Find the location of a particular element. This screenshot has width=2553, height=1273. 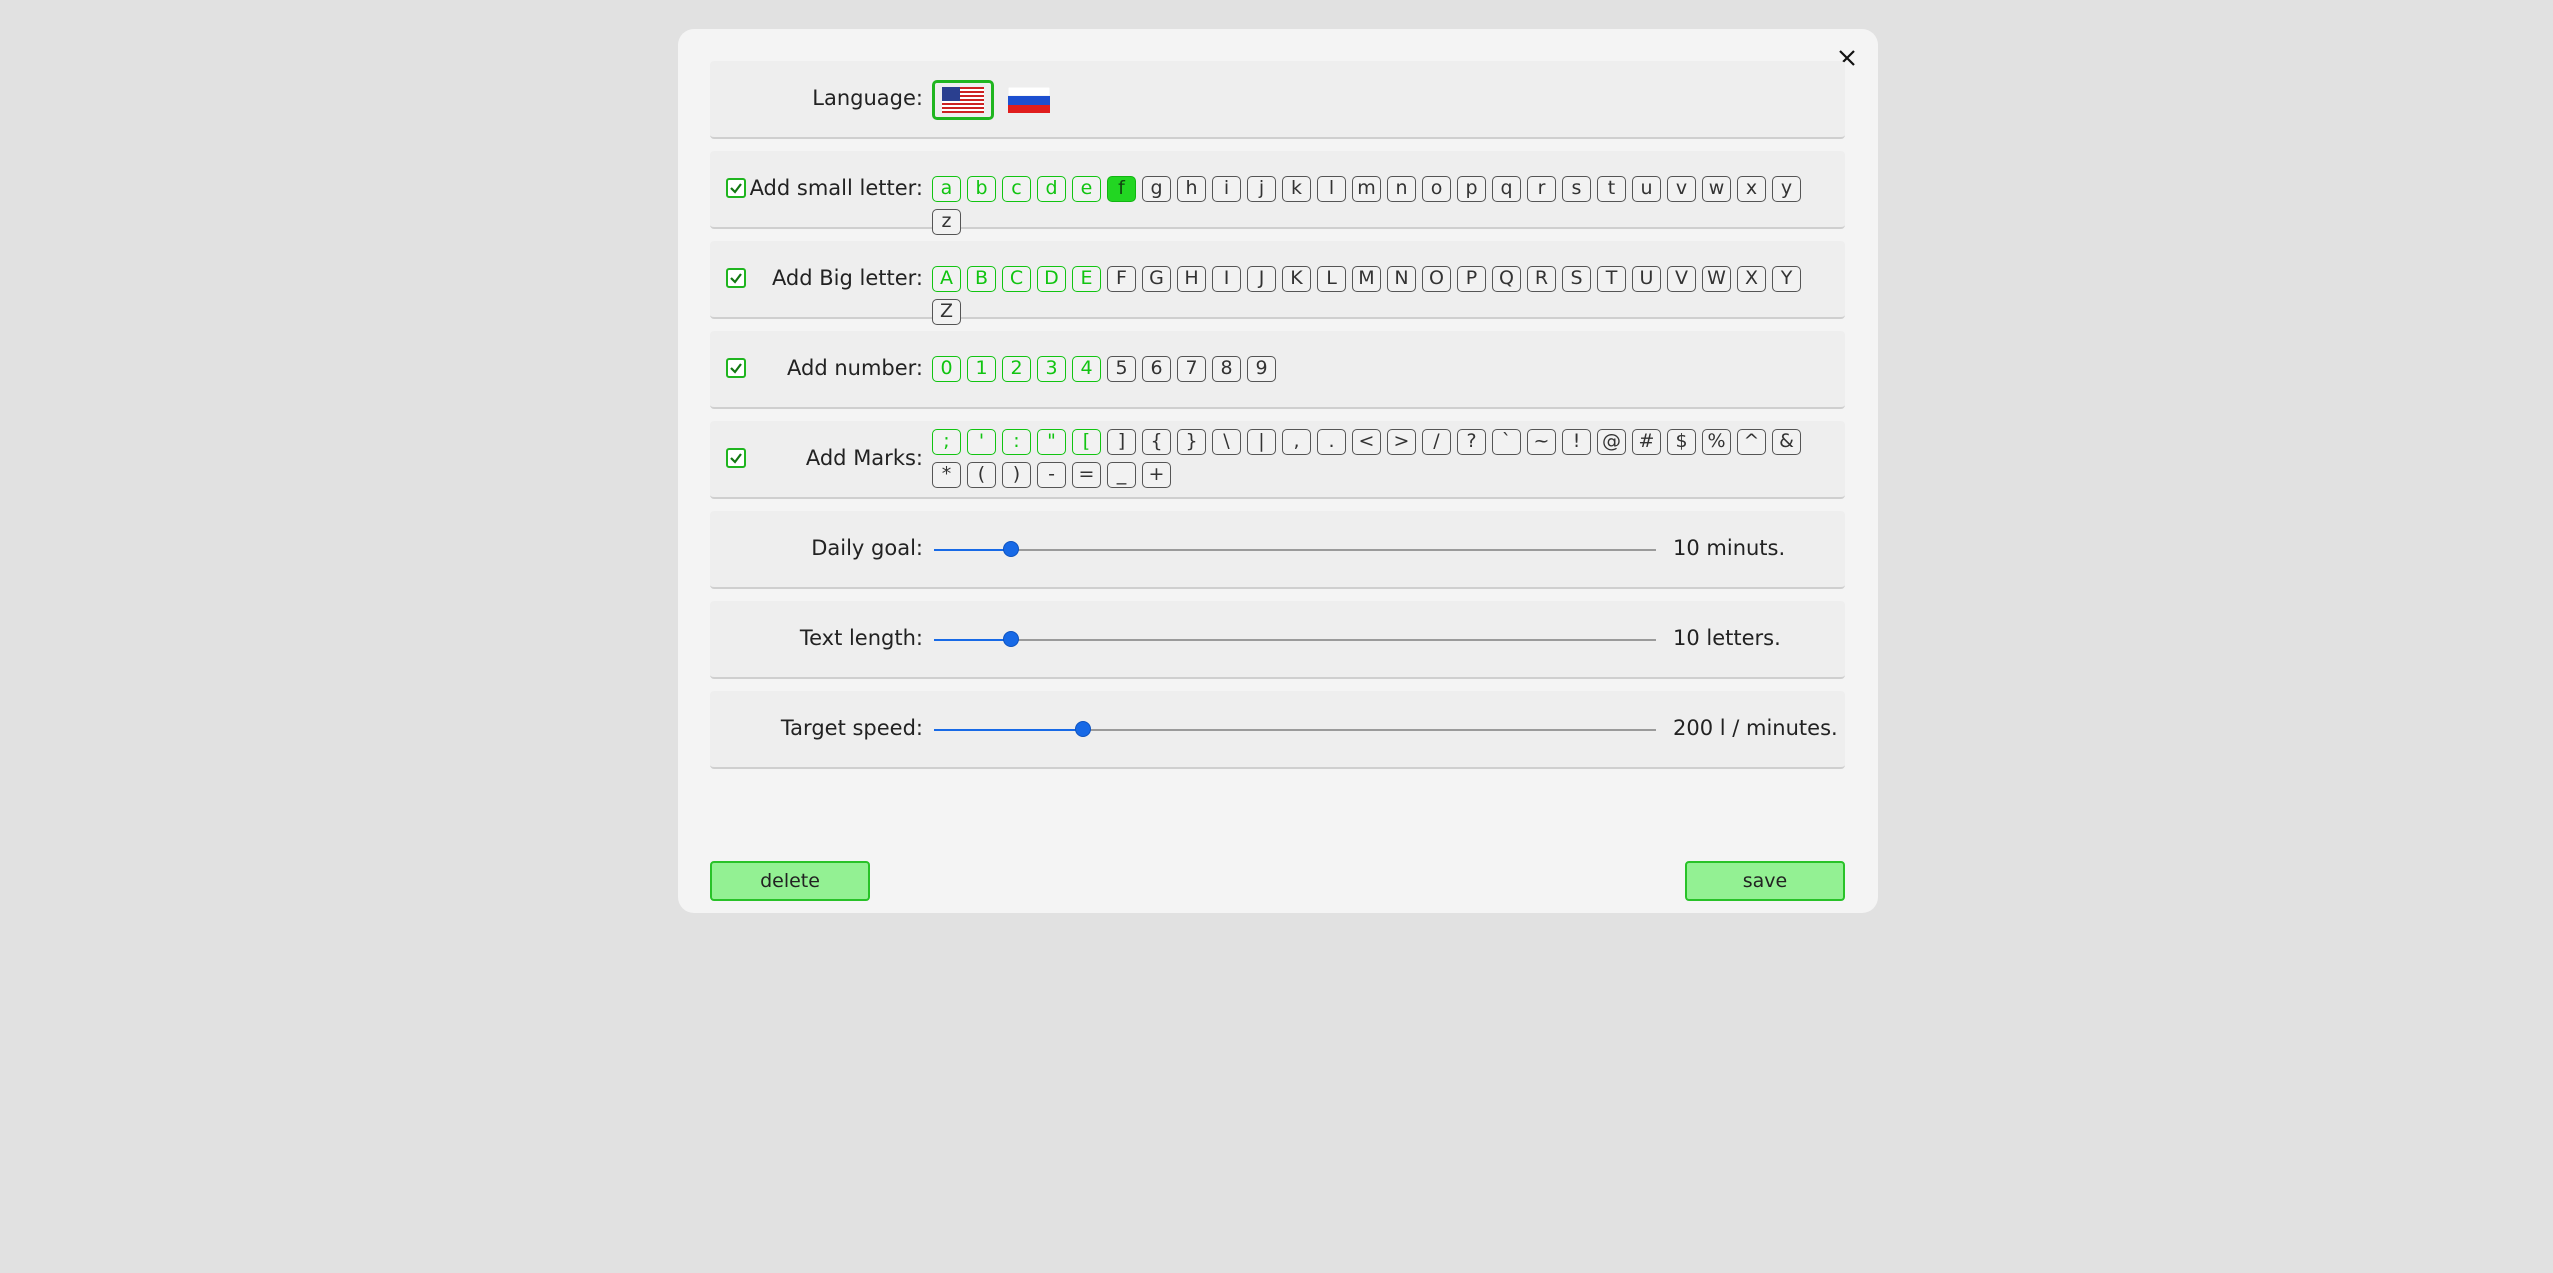

key-button: s is located at coordinates (1576, 189).